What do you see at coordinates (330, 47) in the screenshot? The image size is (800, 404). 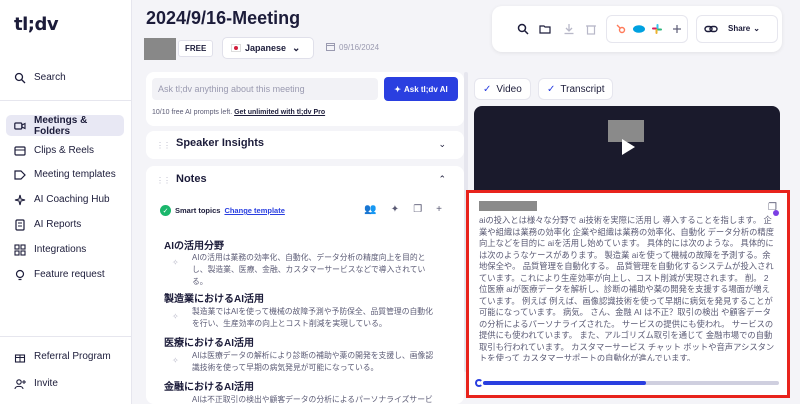 I see `calendar-icon` at bounding box center [330, 47].